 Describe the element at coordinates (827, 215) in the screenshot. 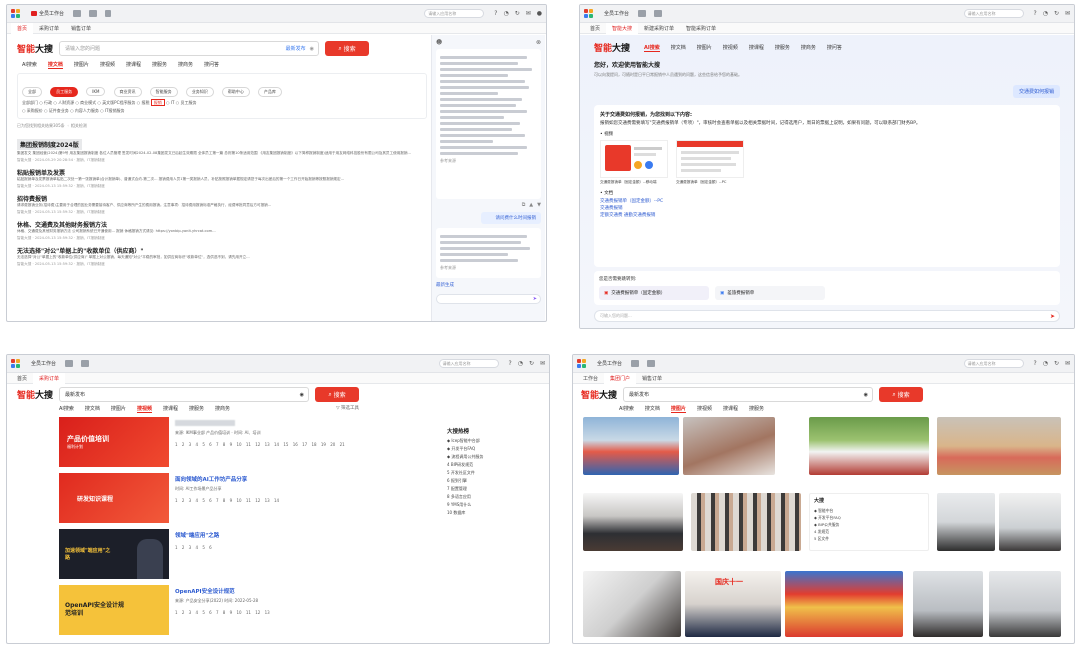

I see `doc-link: 定额交通费 通勤交通费报销` at that location.